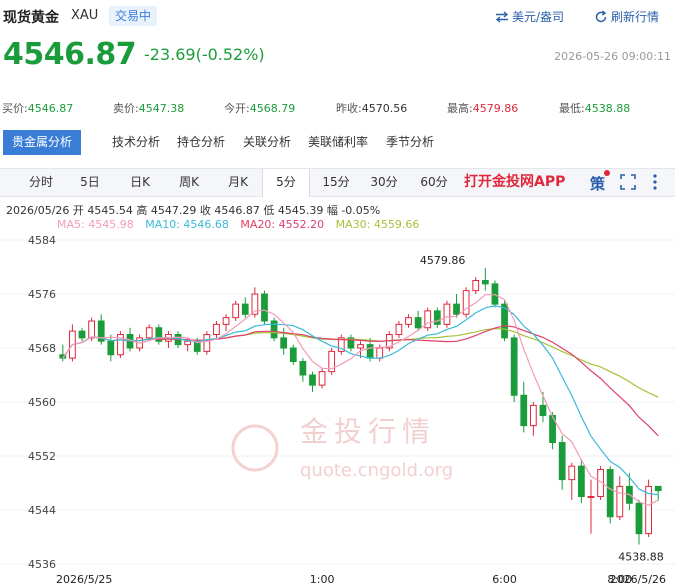  Describe the element at coordinates (50, 108) in the screenshot. I see `bid-value: 4546.87` at that location.